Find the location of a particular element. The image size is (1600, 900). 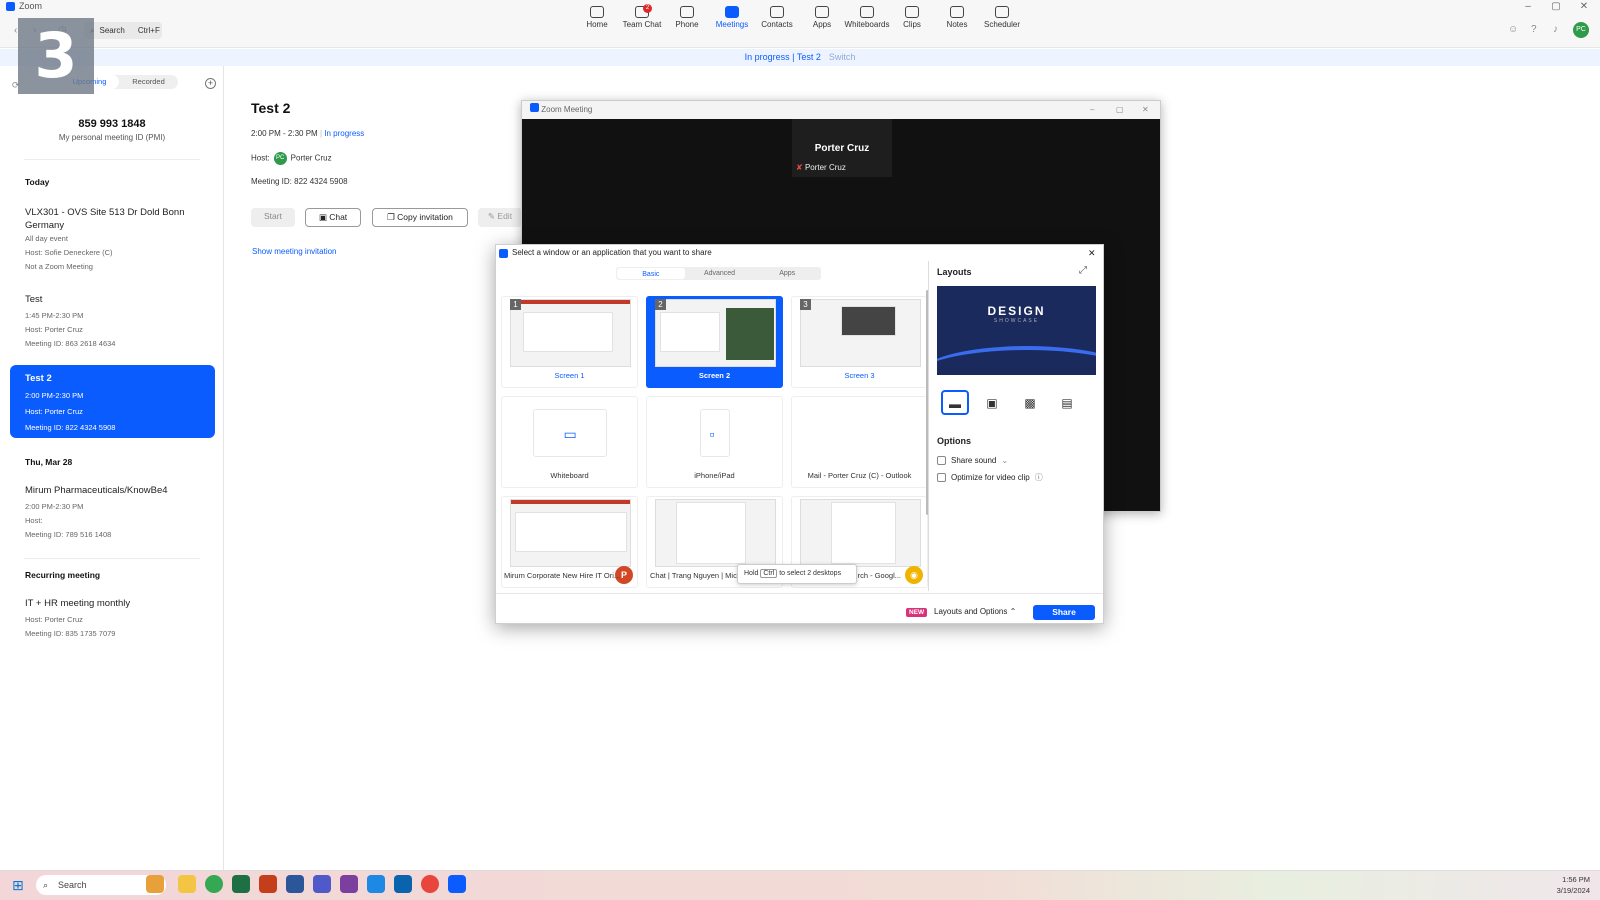

layout-fullscreen-option: ▬ is located at coordinates (955, 402).